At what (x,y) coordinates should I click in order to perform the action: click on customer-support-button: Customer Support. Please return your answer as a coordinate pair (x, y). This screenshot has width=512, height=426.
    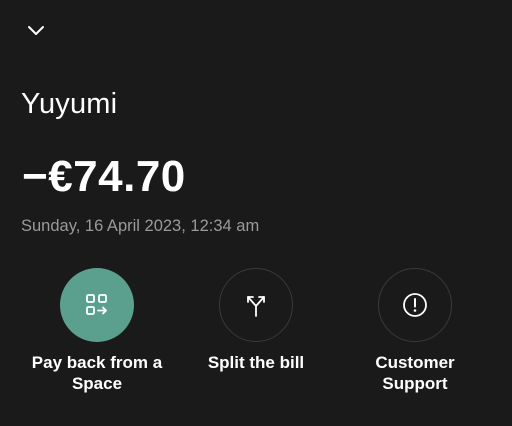
    Looking at the image, I should click on (415, 331).